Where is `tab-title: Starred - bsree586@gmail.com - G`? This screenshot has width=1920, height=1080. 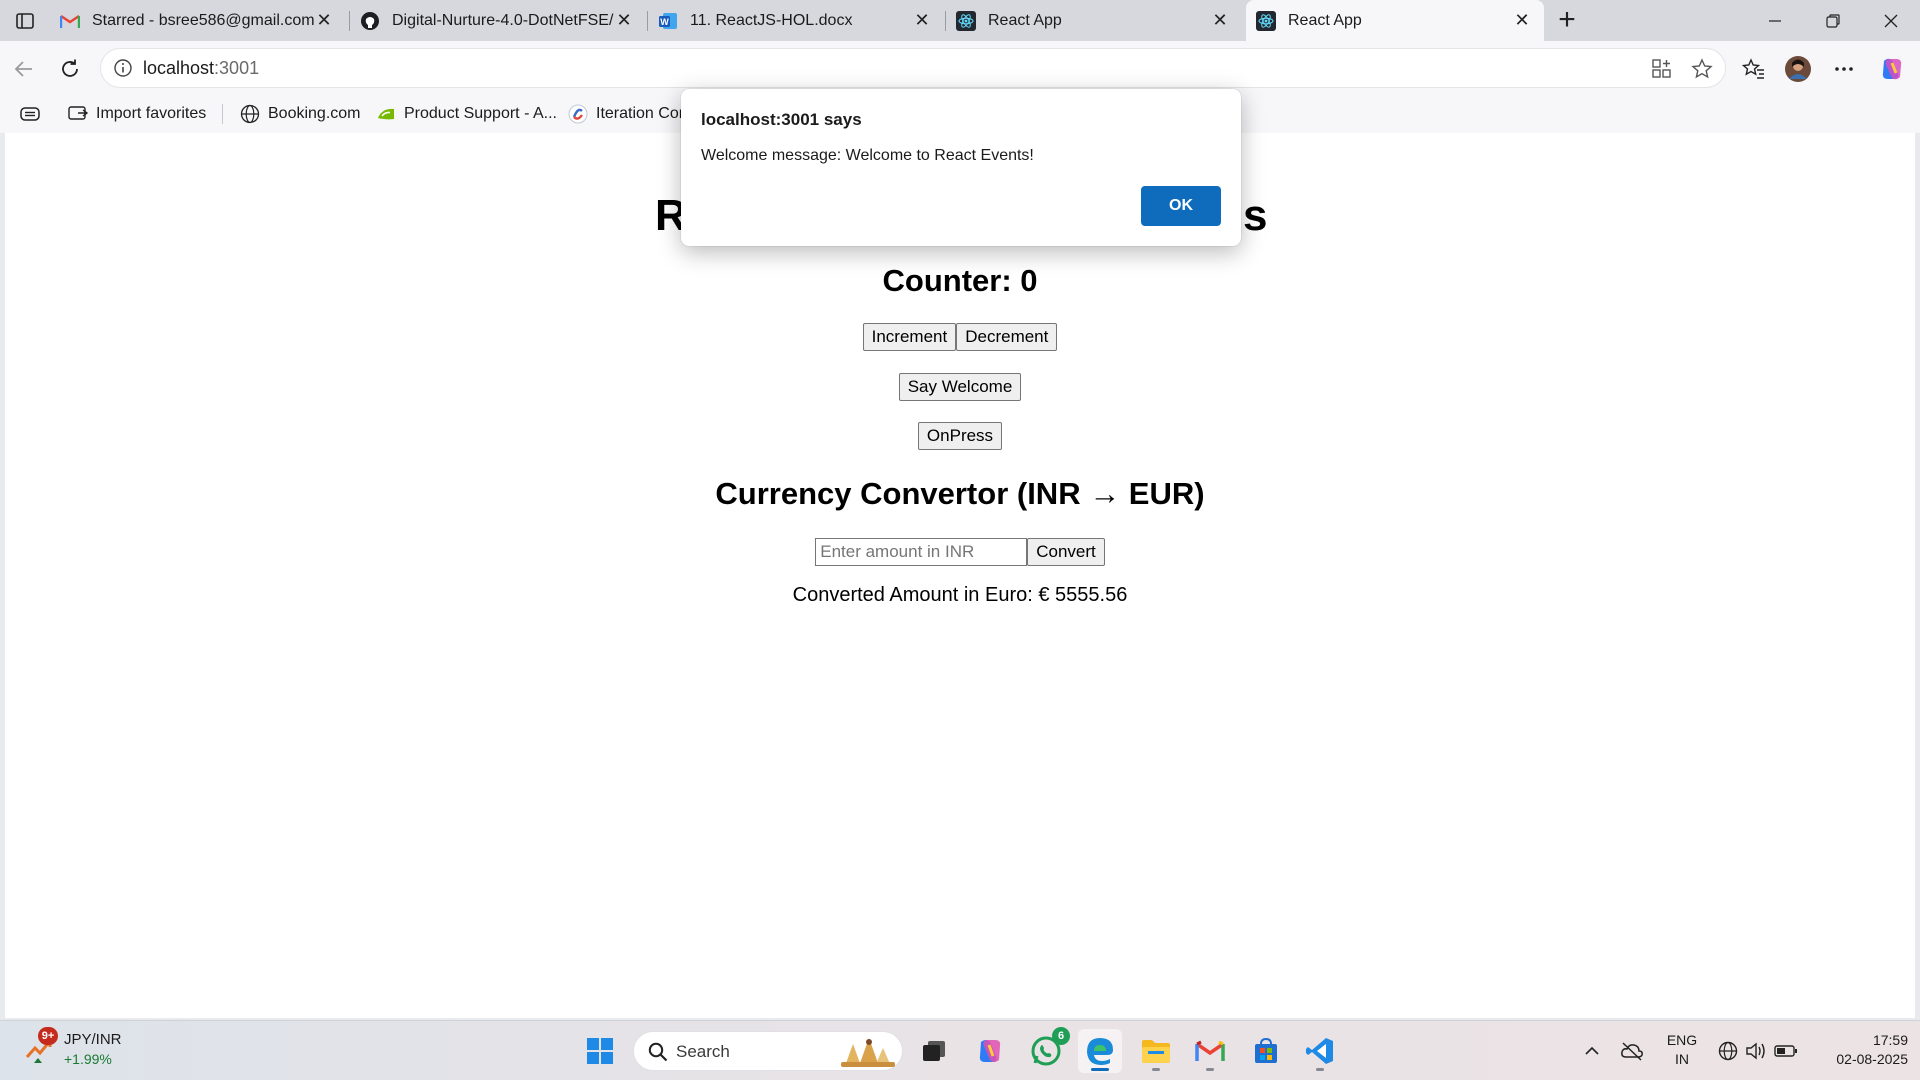
tab-title: Starred - bsree586@gmail.com - G is located at coordinates (203, 20).